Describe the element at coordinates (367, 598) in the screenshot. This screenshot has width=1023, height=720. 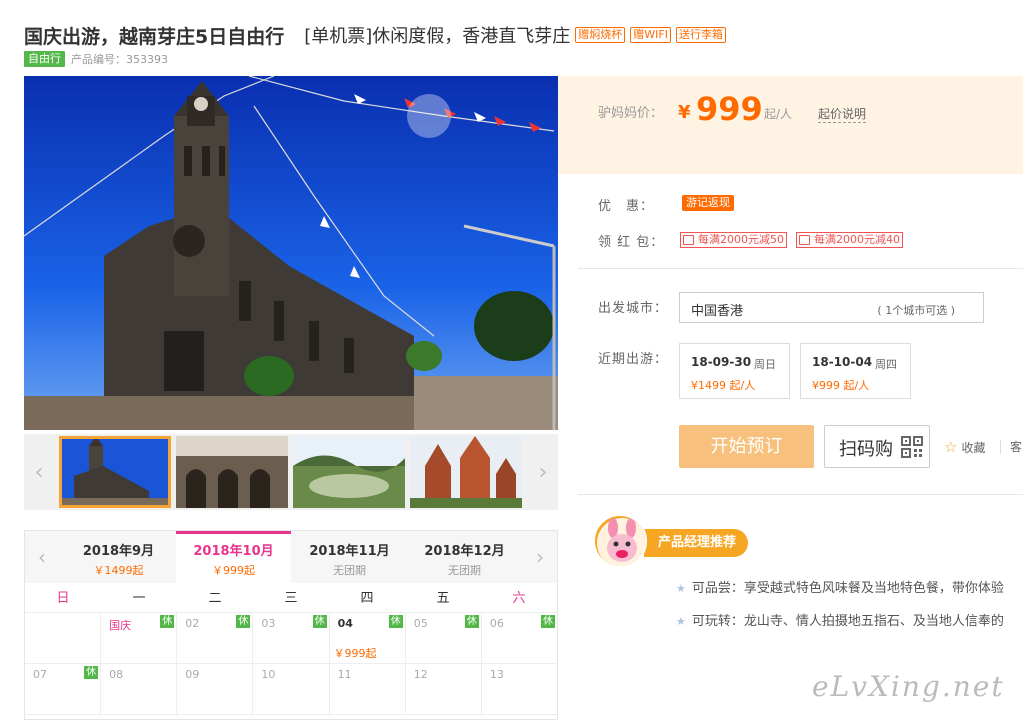
I see `weekday-thu: 四` at that location.